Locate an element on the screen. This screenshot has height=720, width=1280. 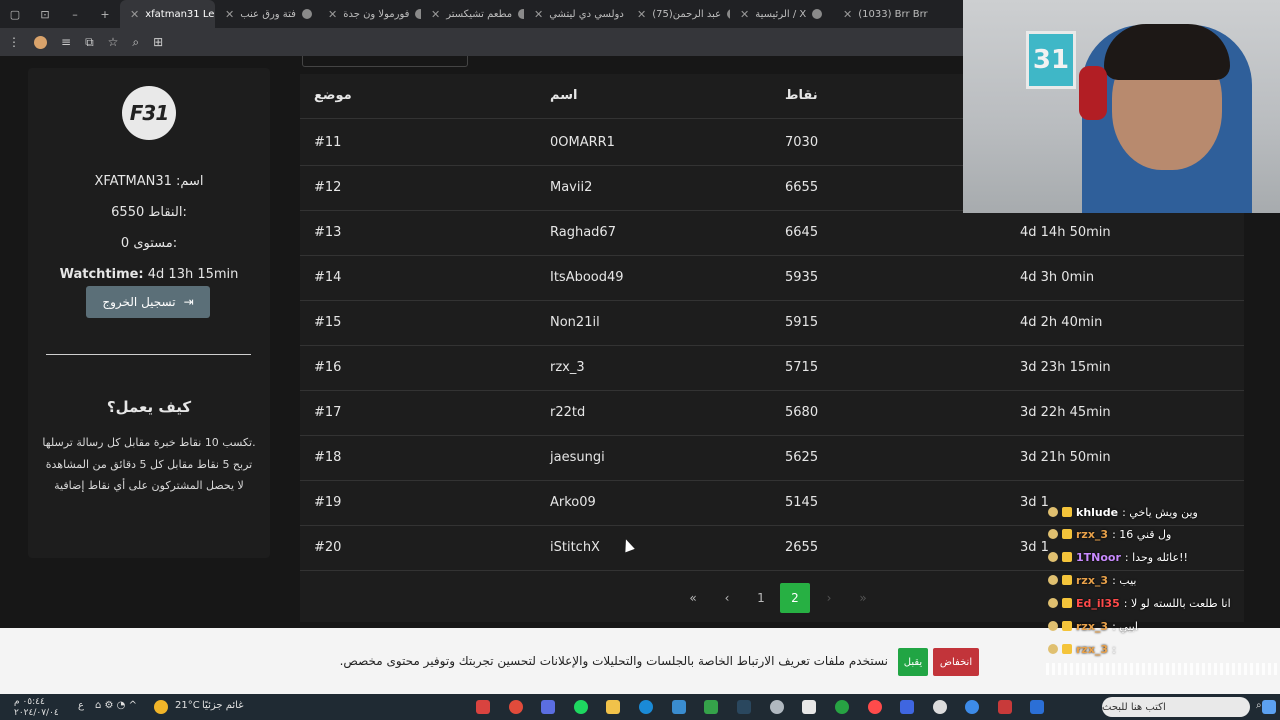
chat-user: rzx_3 is located at coordinates (1092, 626).